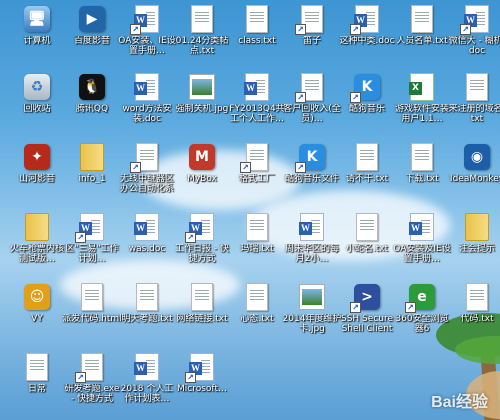  I want to click on desktop-icon: word方法安装.doc, so click(147, 101).